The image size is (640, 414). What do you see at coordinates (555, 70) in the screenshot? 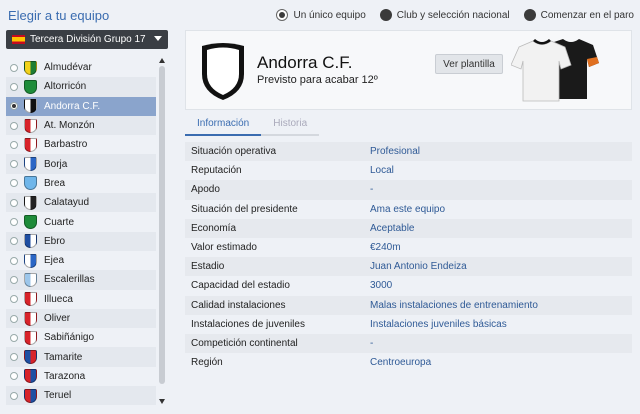
I see `club-kit-icon` at bounding box center [555, 70].